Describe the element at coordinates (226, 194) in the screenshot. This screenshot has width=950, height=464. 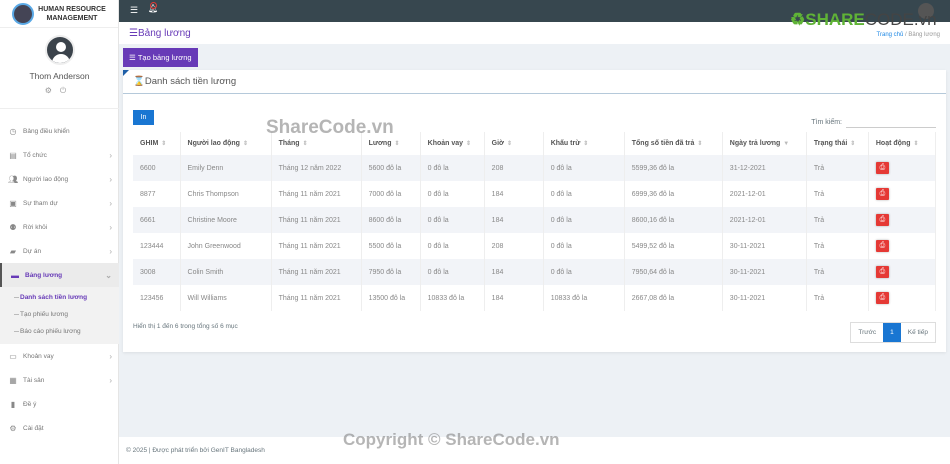
I see `table-cell: Chris Thompson` at that location.